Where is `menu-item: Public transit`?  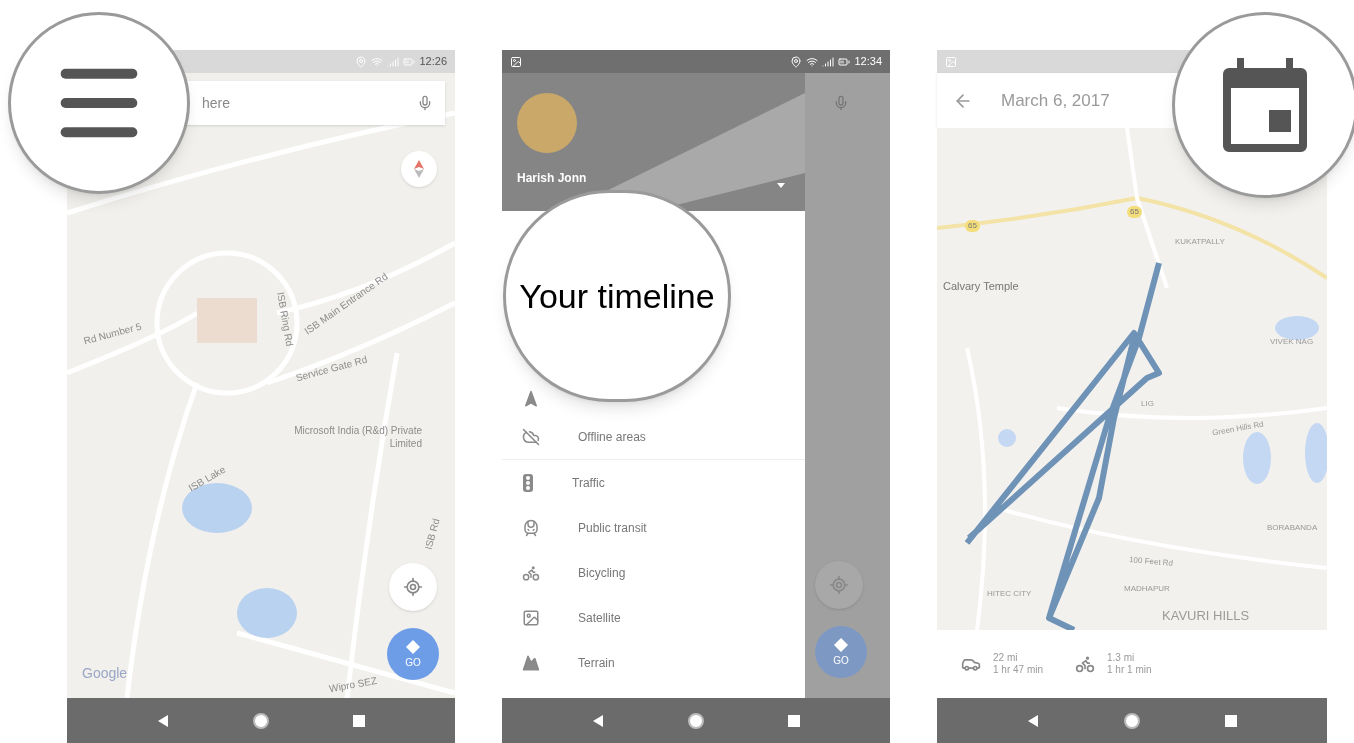 menu-item: Public transit is located at coordinates (653, 527).